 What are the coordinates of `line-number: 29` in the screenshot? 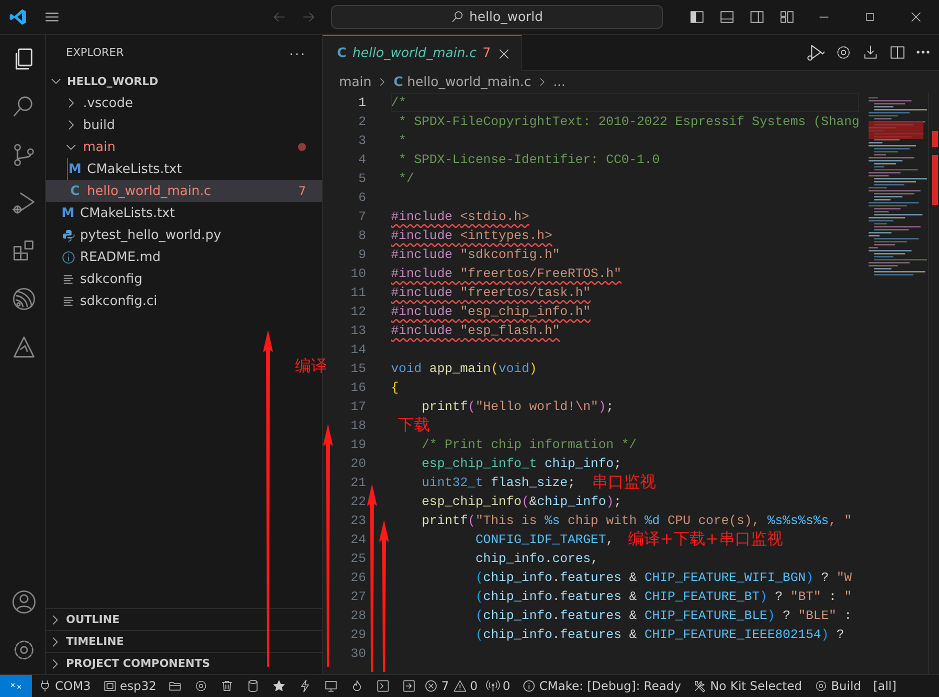 It's located at (358, 634).